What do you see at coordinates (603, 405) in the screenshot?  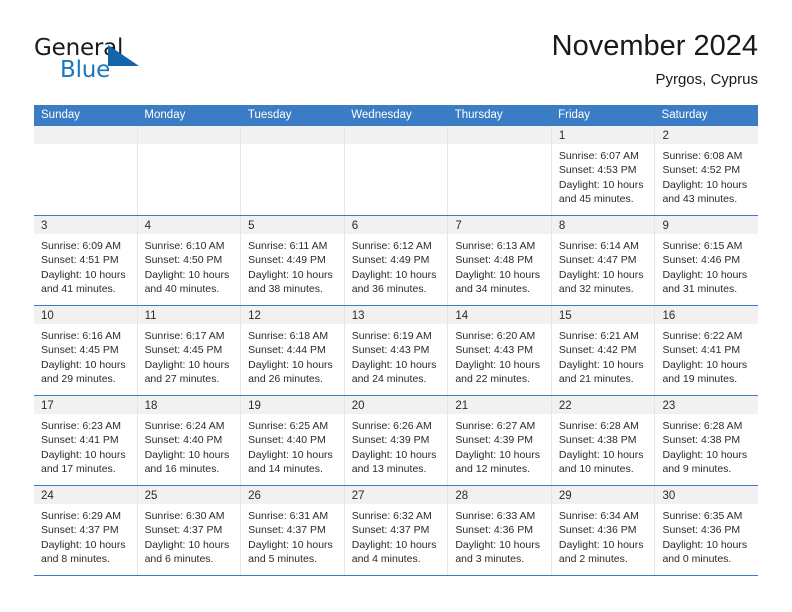 I see `day-number-bar: 22` at bounding box center [603, 405].